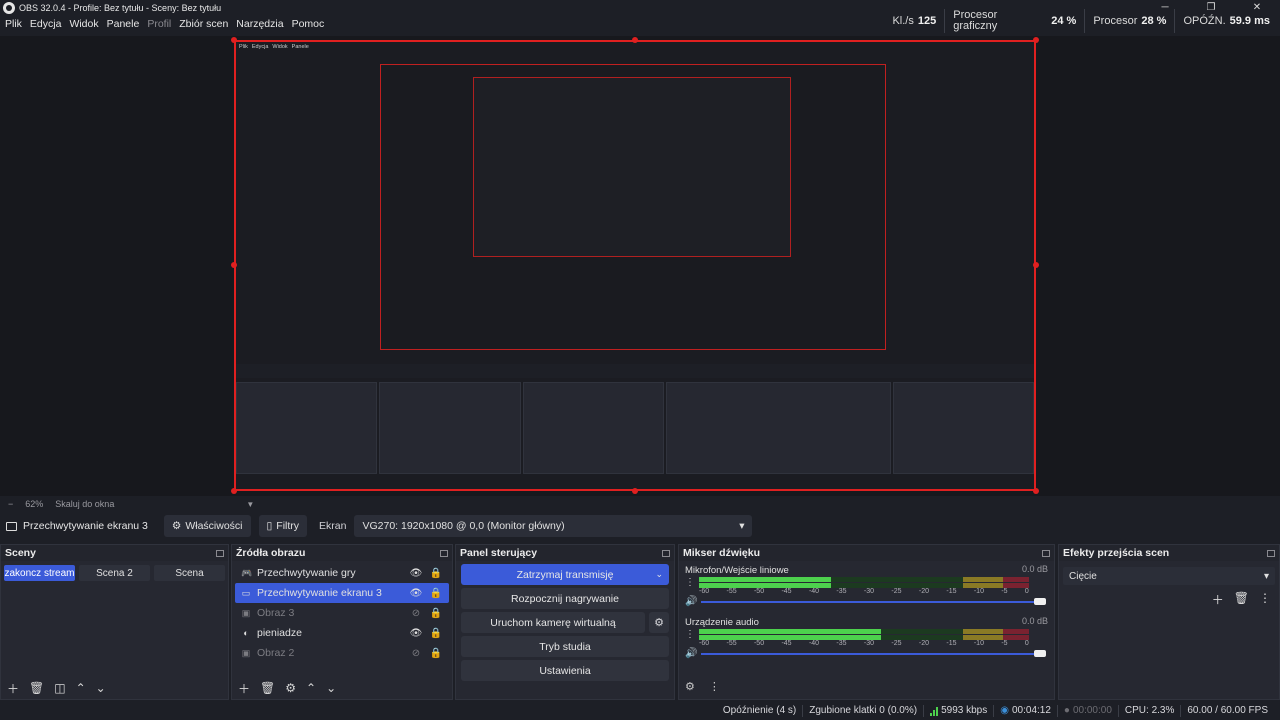  I want to click on source-label: Obraz 3, so click(276, 613).